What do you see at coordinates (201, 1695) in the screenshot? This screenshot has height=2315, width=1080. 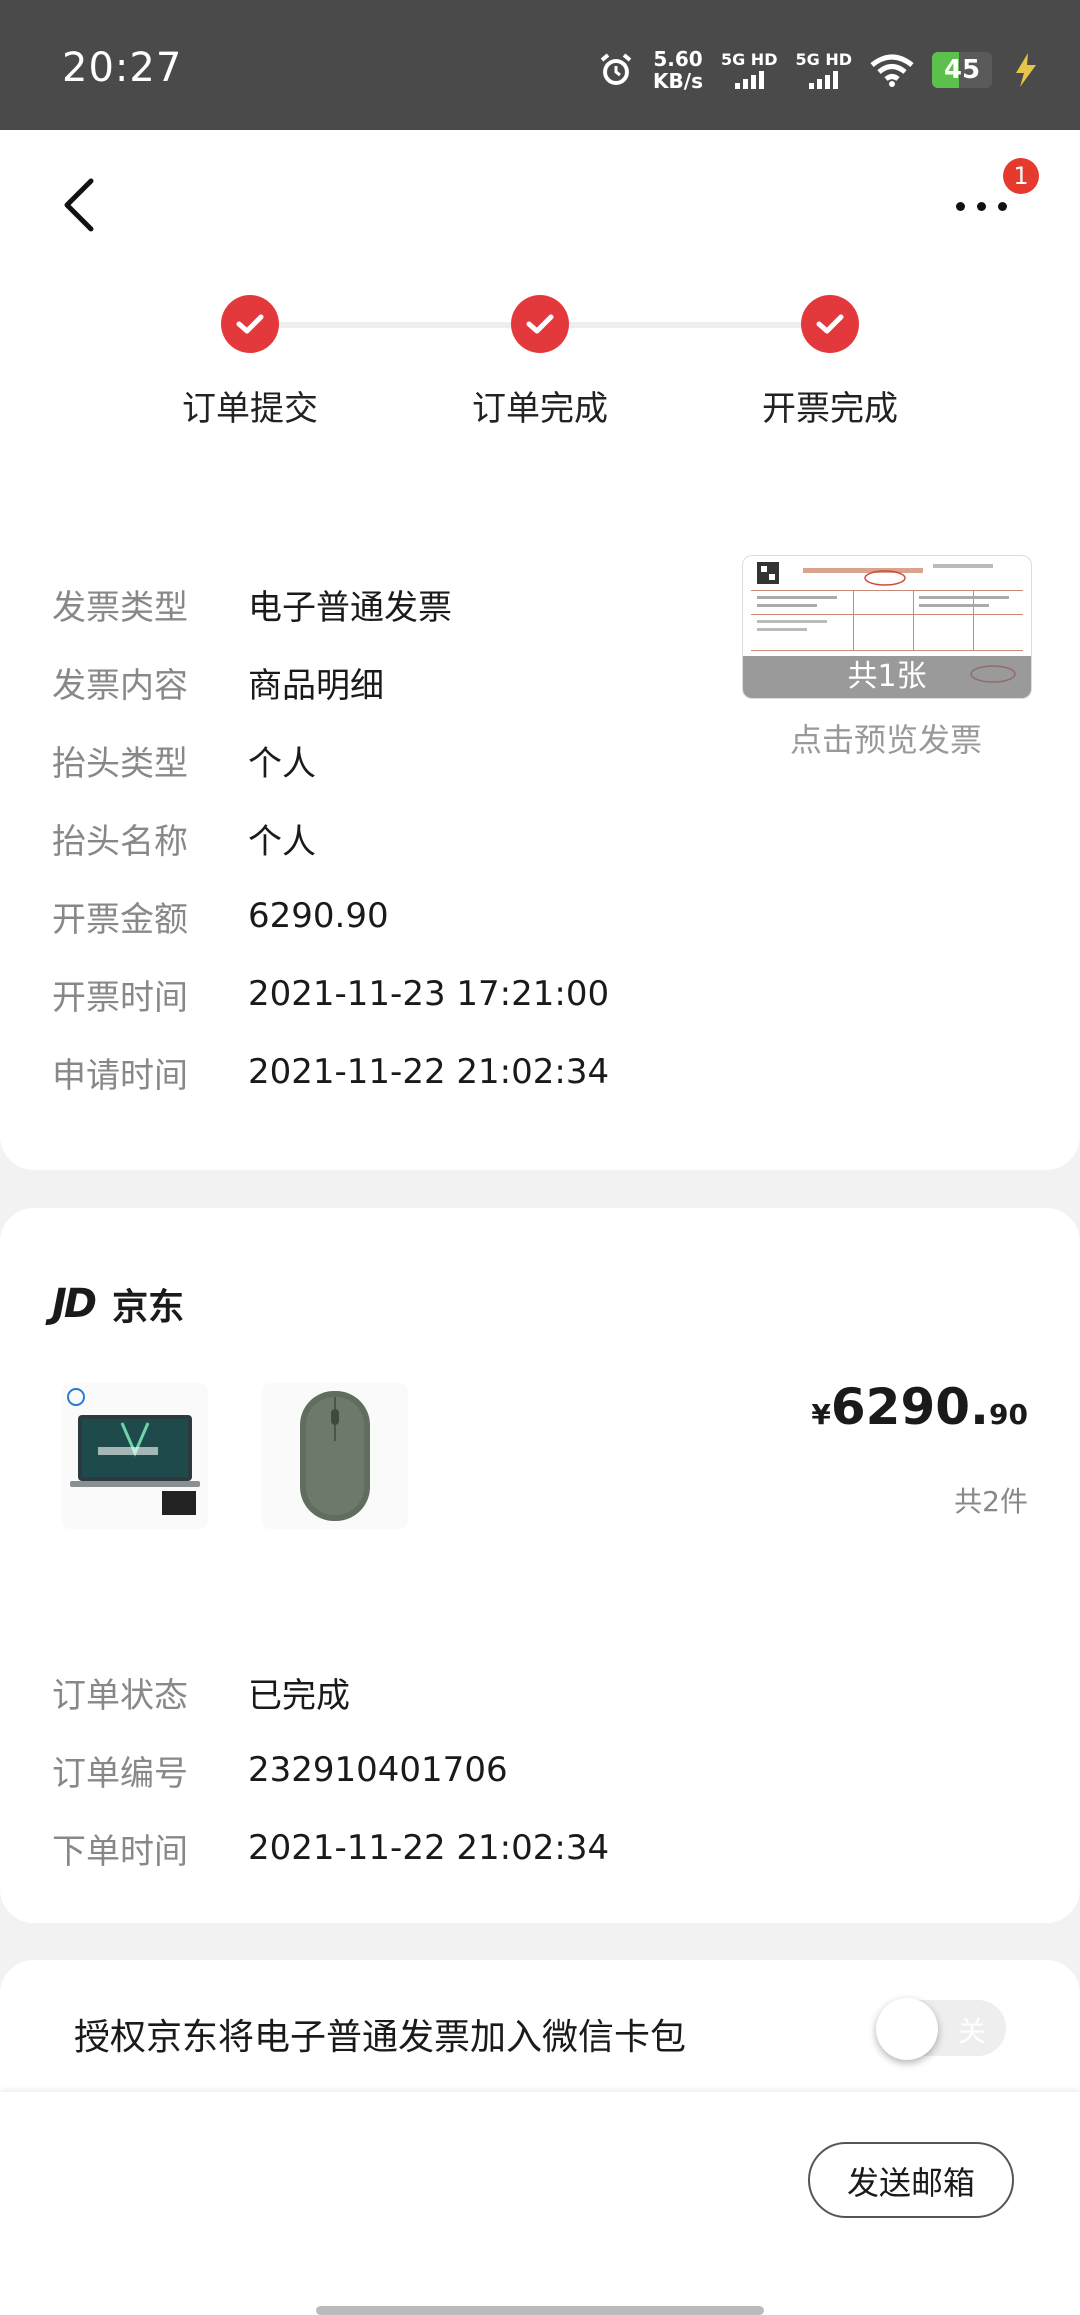 I see `order-status-row: 订单状态 已完成` at bounding box center [201, 1695].